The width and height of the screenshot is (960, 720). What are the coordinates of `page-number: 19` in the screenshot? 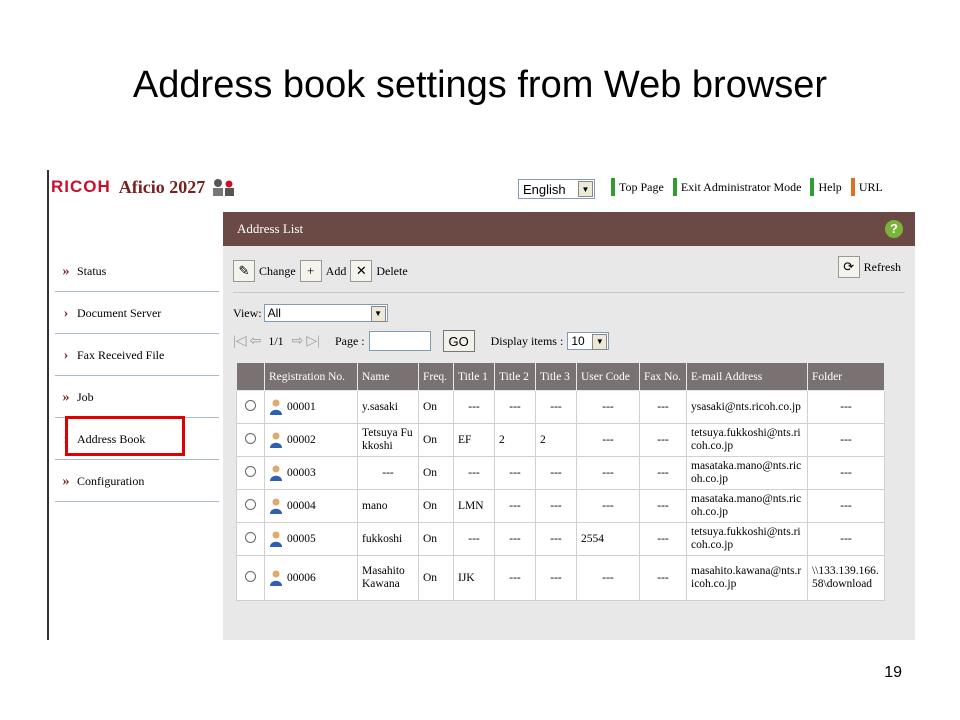 It's located at (893, 672).